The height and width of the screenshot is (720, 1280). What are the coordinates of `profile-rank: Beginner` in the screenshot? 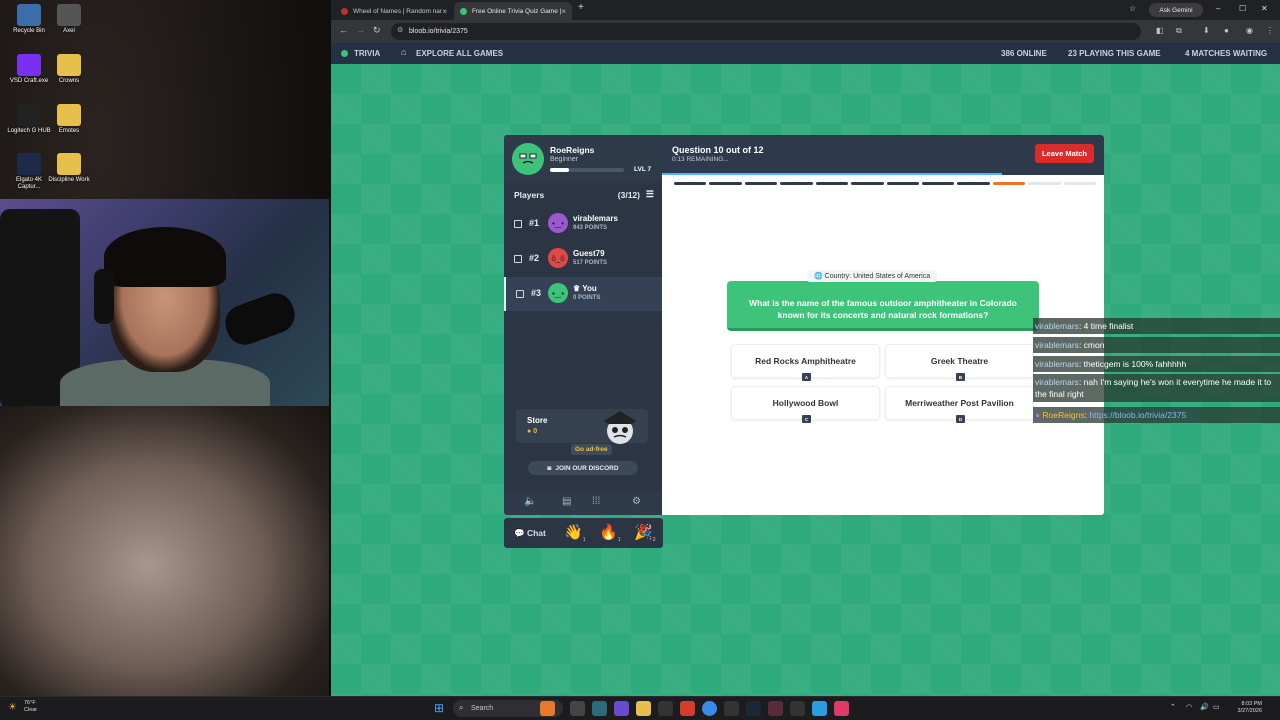 It's located at (564, 159).